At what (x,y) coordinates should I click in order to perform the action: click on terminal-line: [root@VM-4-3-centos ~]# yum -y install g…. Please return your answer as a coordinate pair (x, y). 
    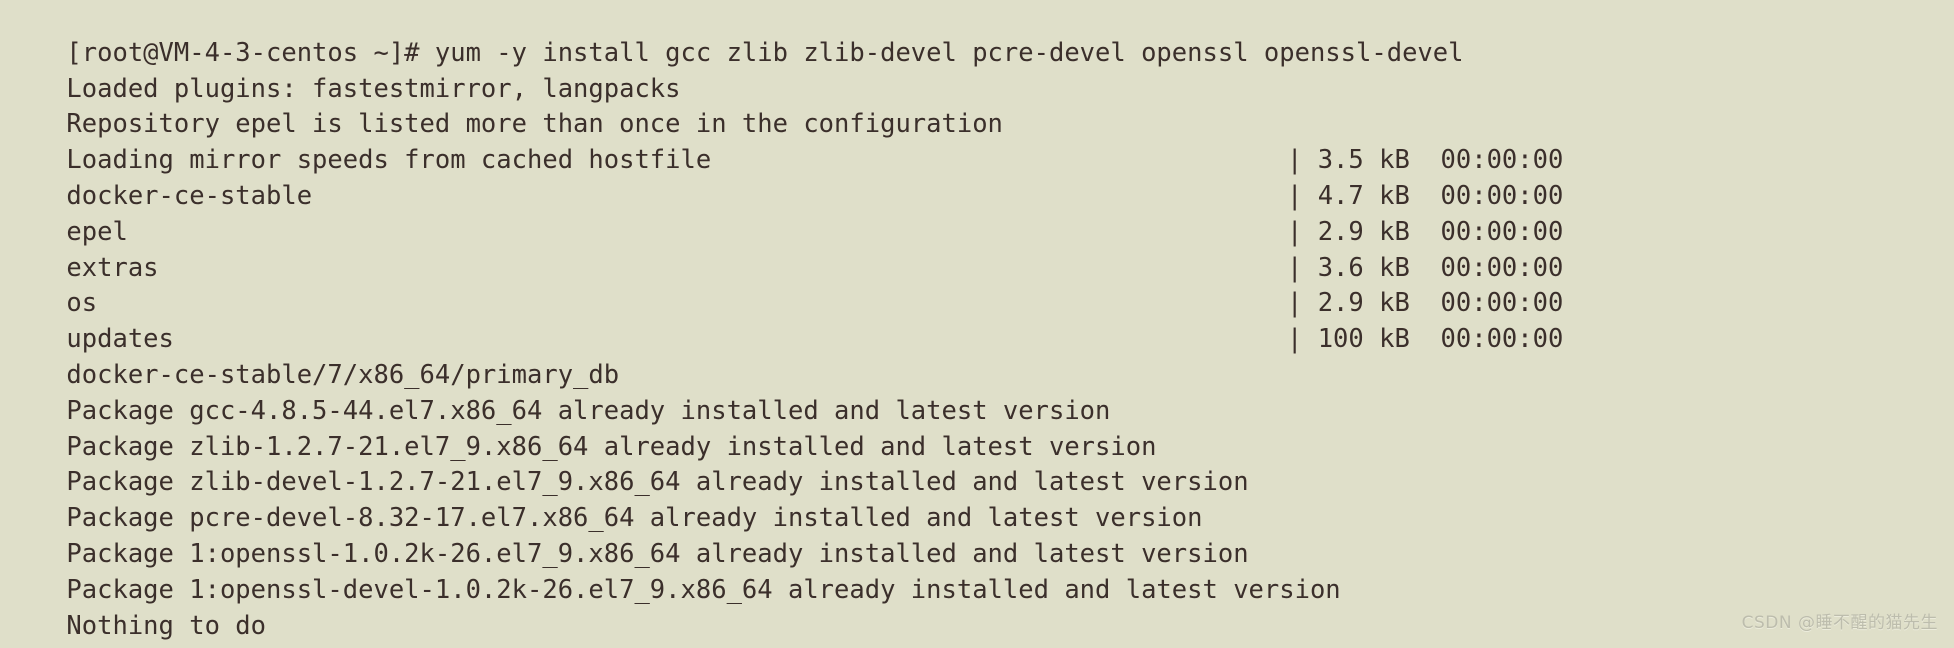
    Looking at the image, I should click on (977, 34).